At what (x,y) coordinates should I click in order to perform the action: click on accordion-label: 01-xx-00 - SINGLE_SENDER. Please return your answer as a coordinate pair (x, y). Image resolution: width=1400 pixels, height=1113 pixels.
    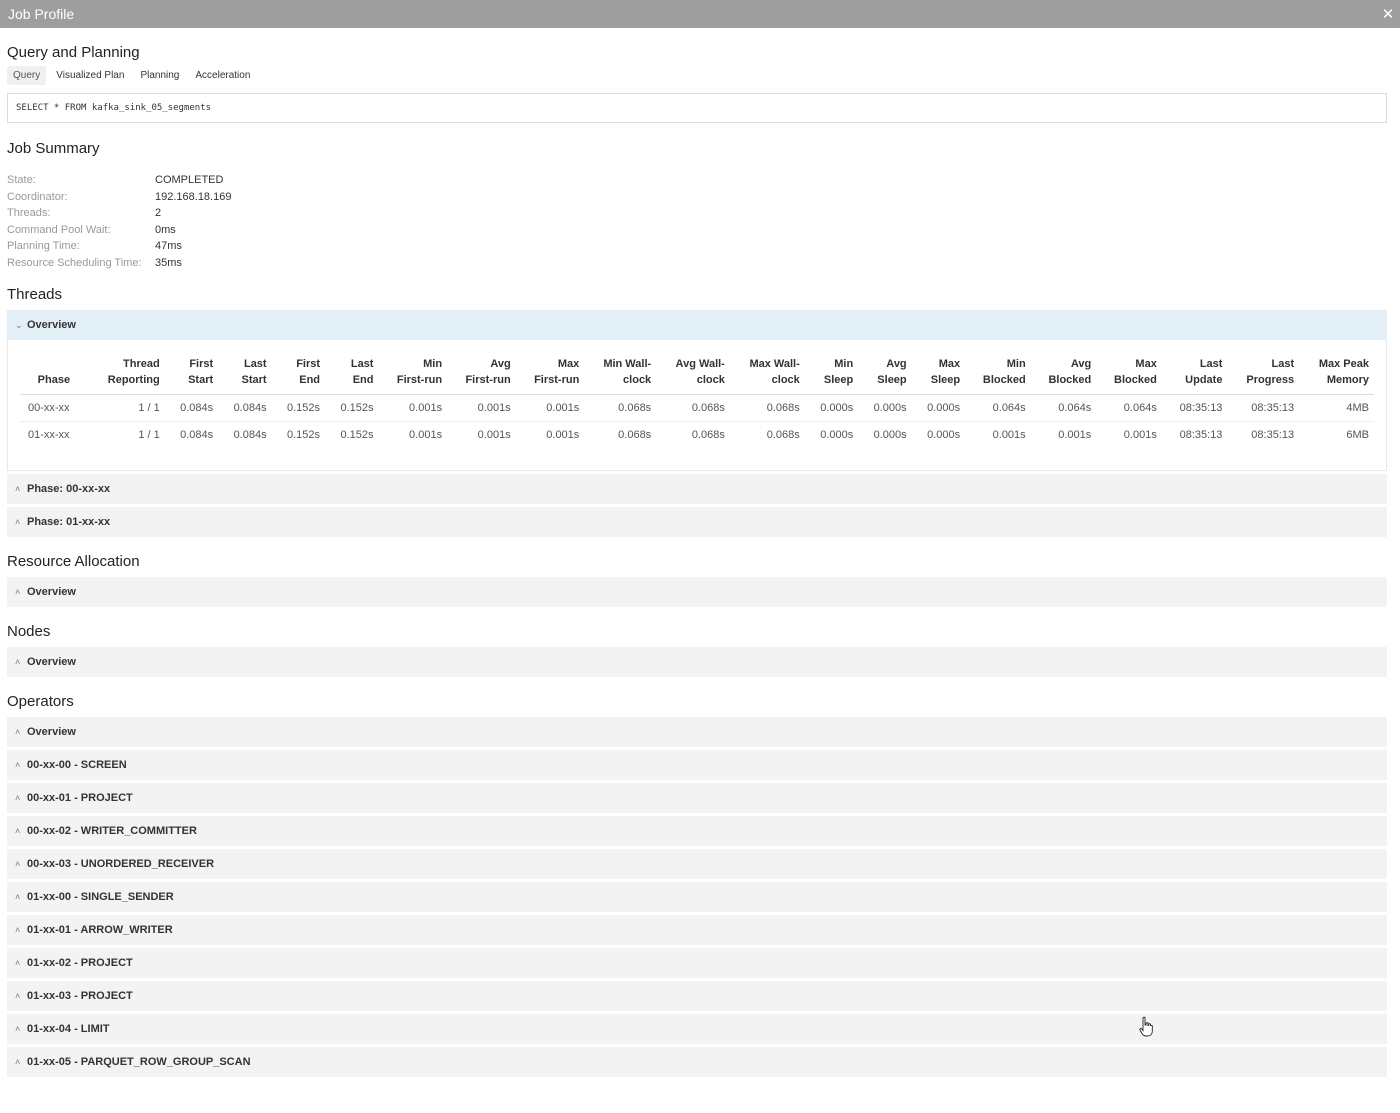
    Looking at the image, I should click on (100, 897).